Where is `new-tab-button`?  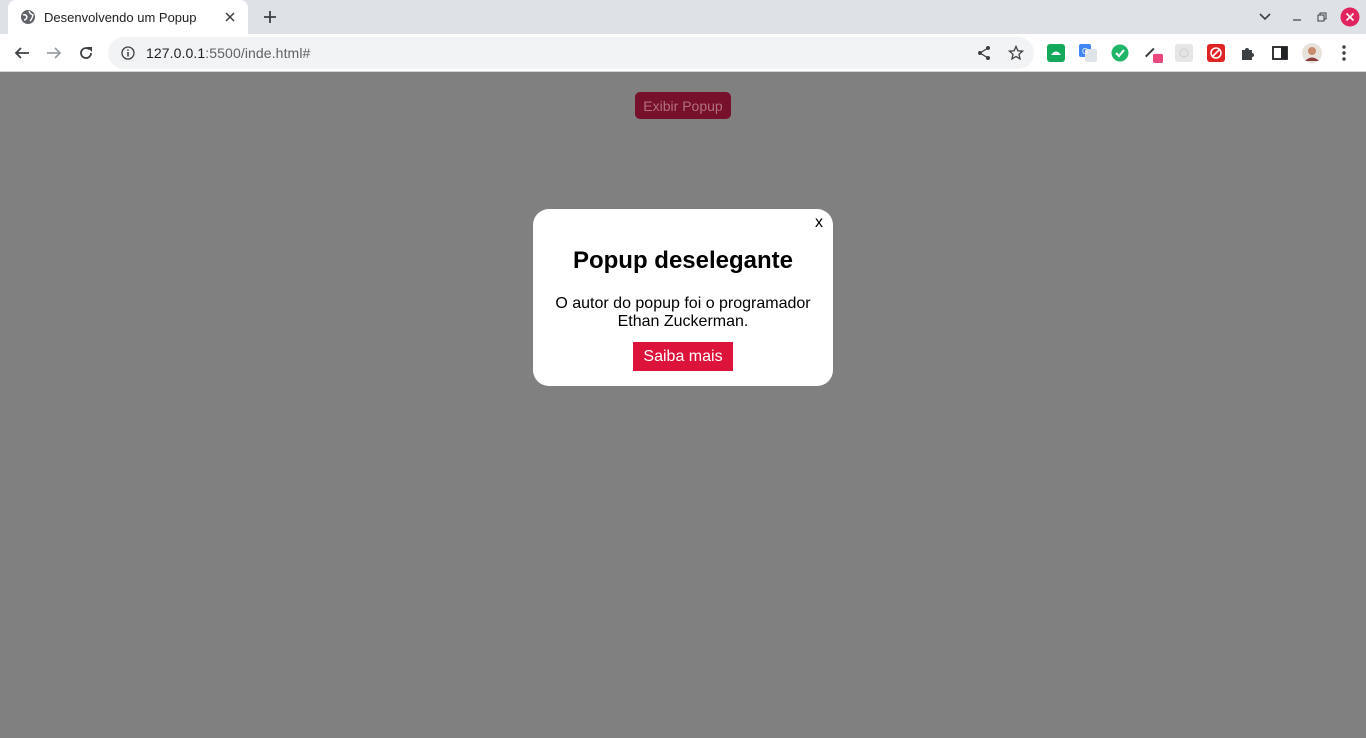 new-tab-button is located at coordinates (270, 17).